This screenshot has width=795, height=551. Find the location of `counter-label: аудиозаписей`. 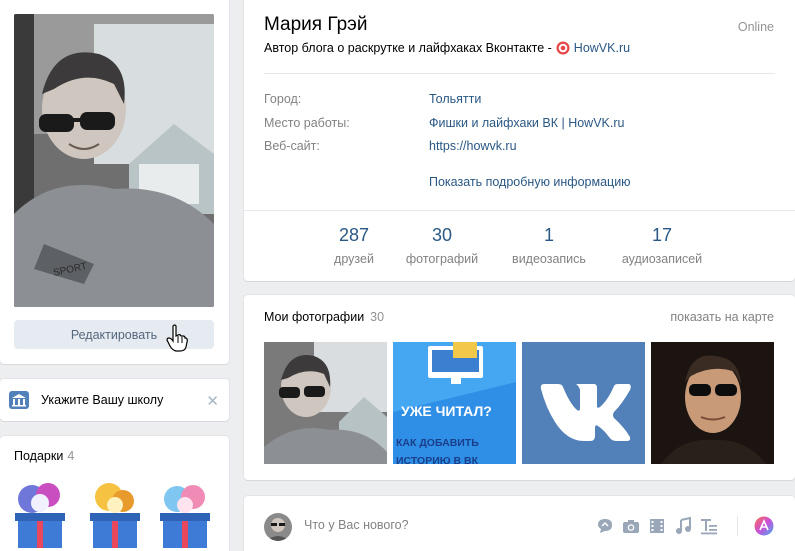

counter-label: аудиозаписей is located at coordinates (662, 259).